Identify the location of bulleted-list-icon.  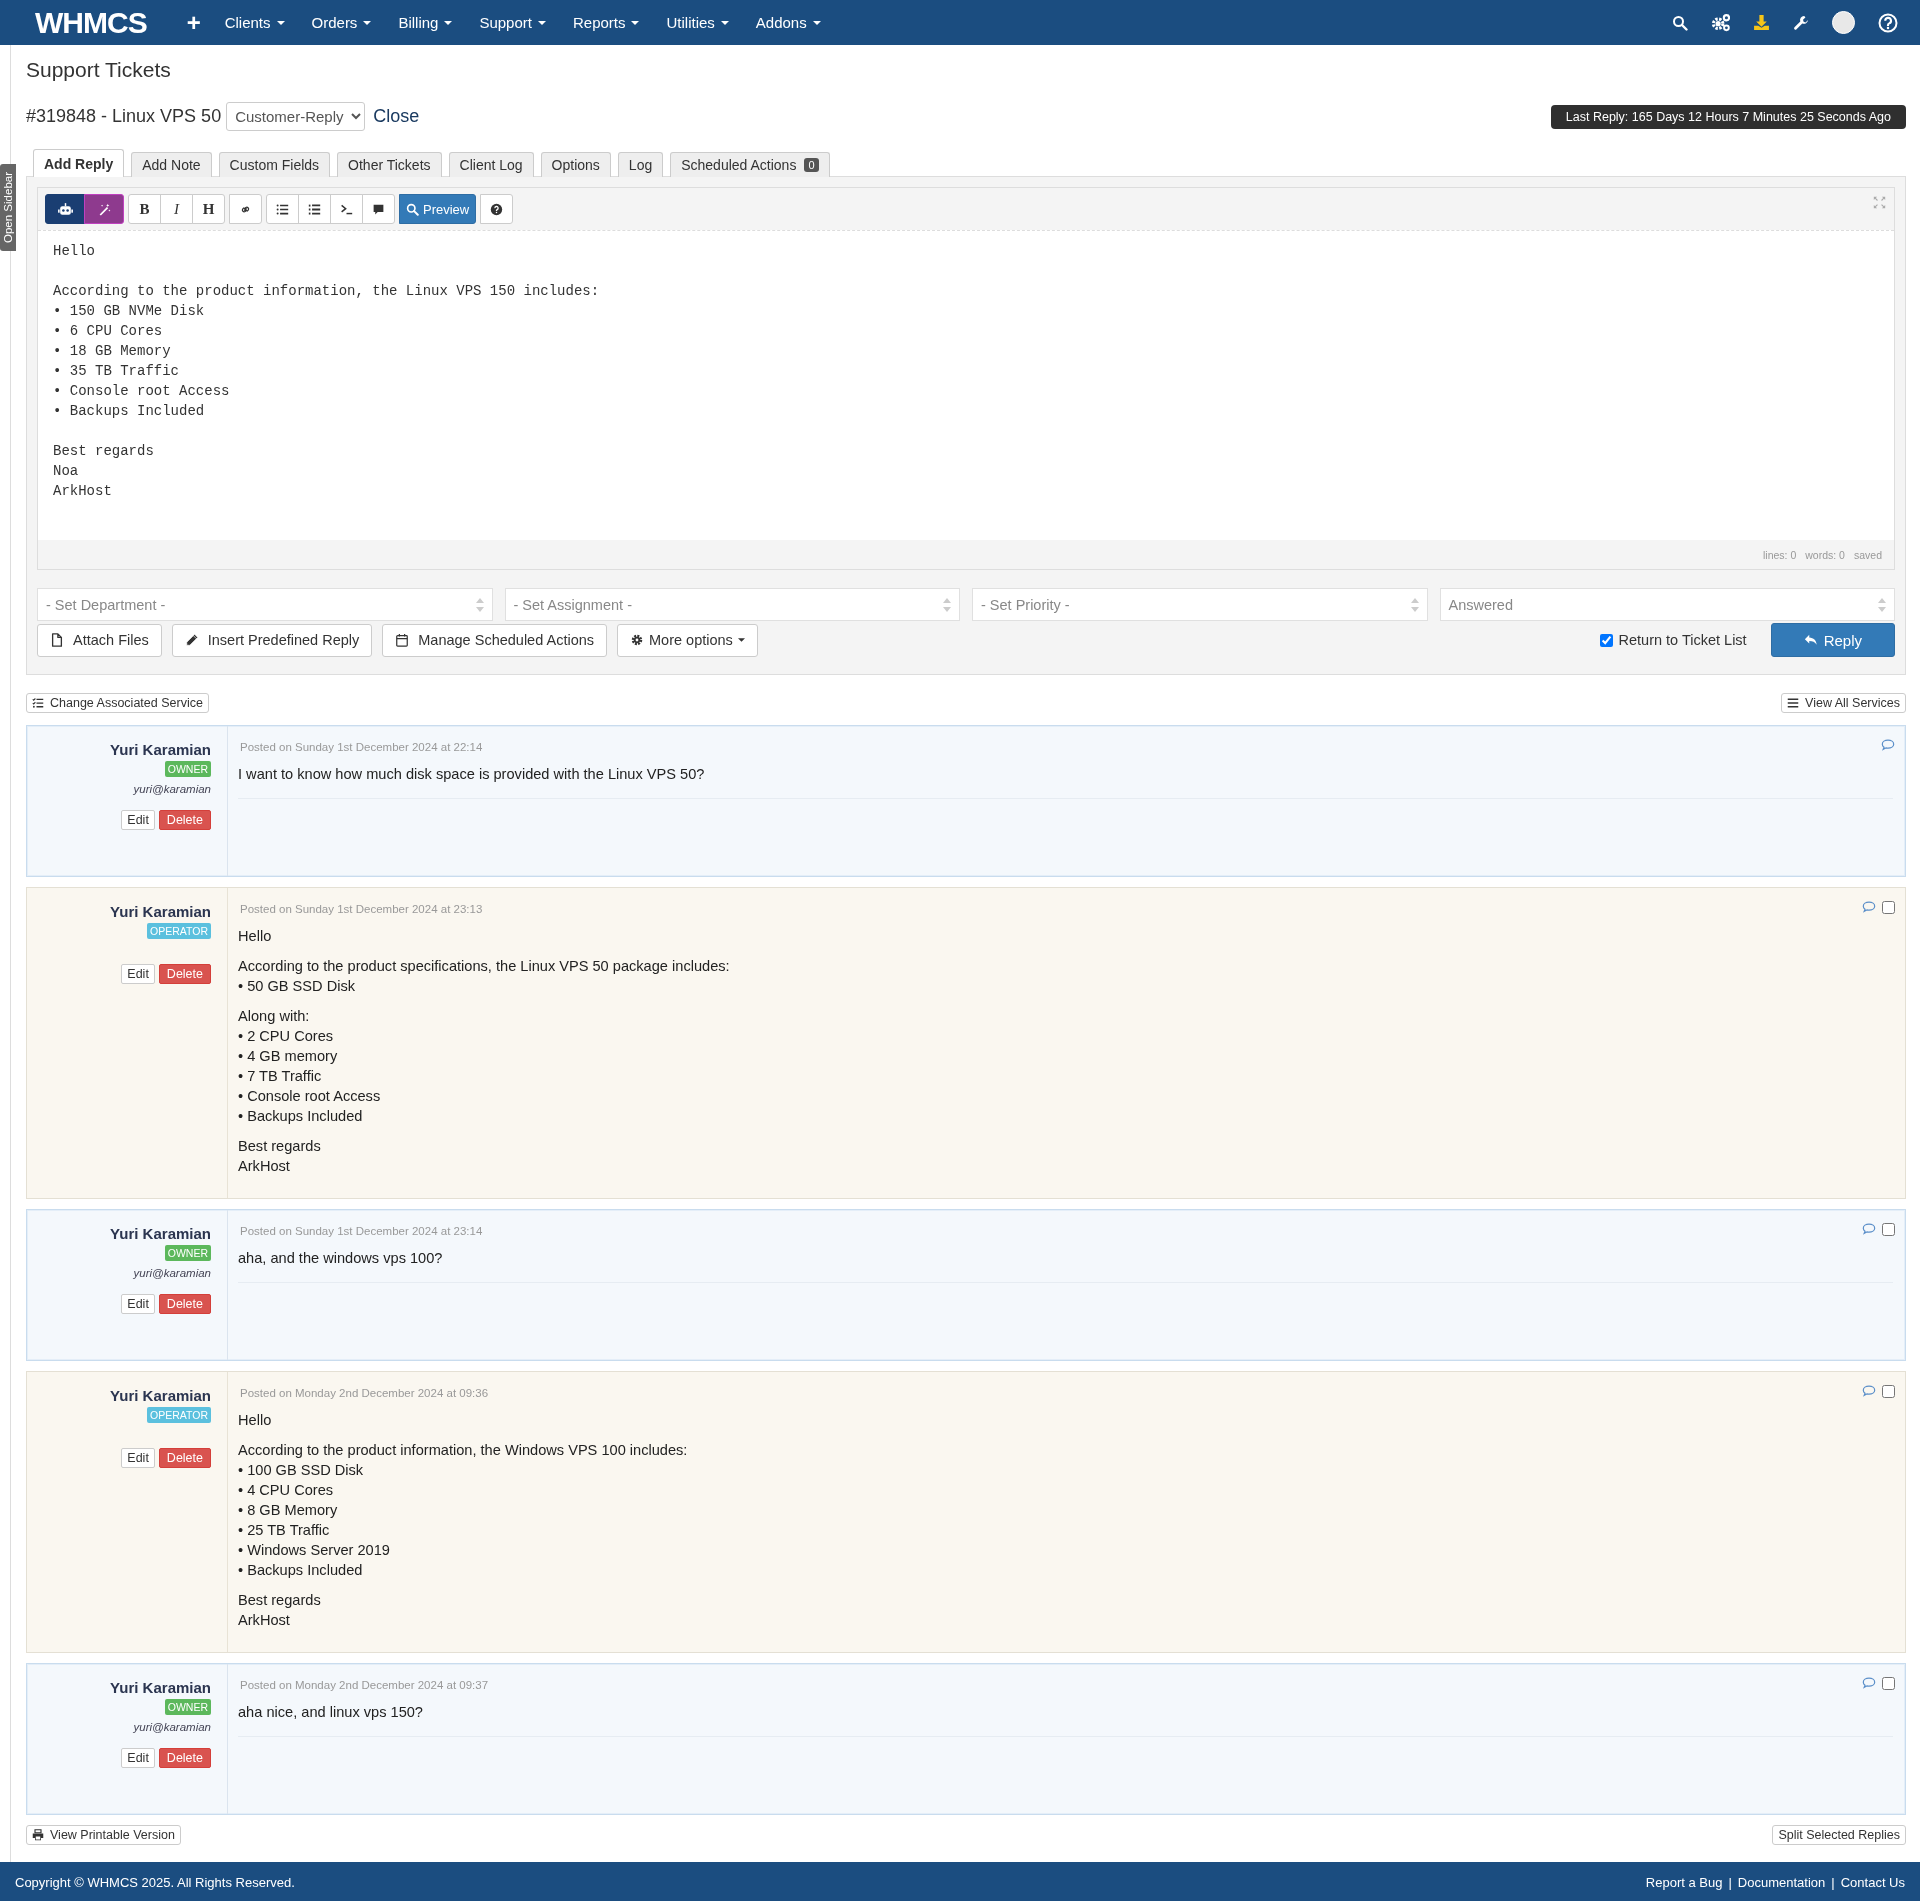
(282, 209).